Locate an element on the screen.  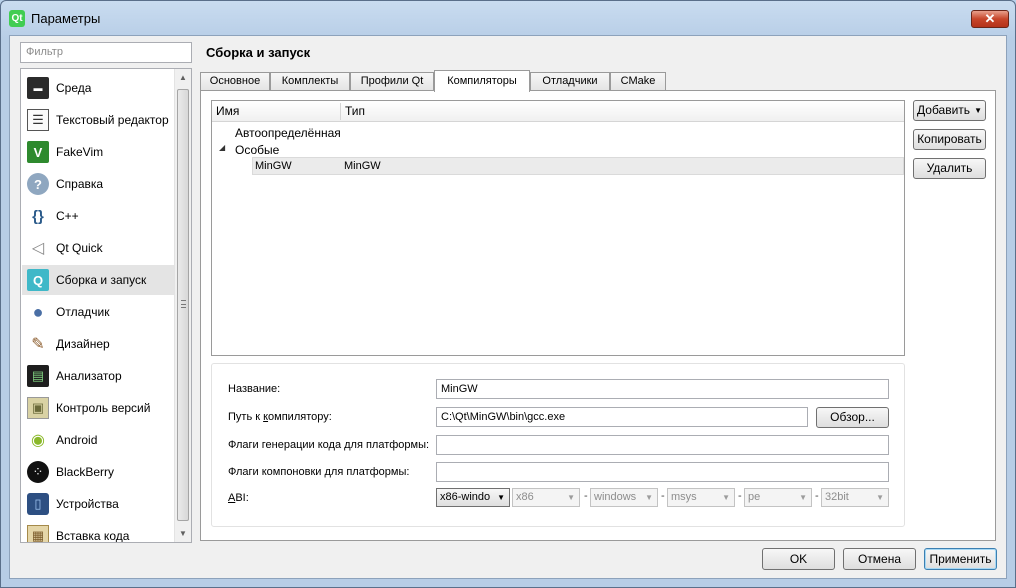
help-icon: ? is located at coordinates (38, 184).